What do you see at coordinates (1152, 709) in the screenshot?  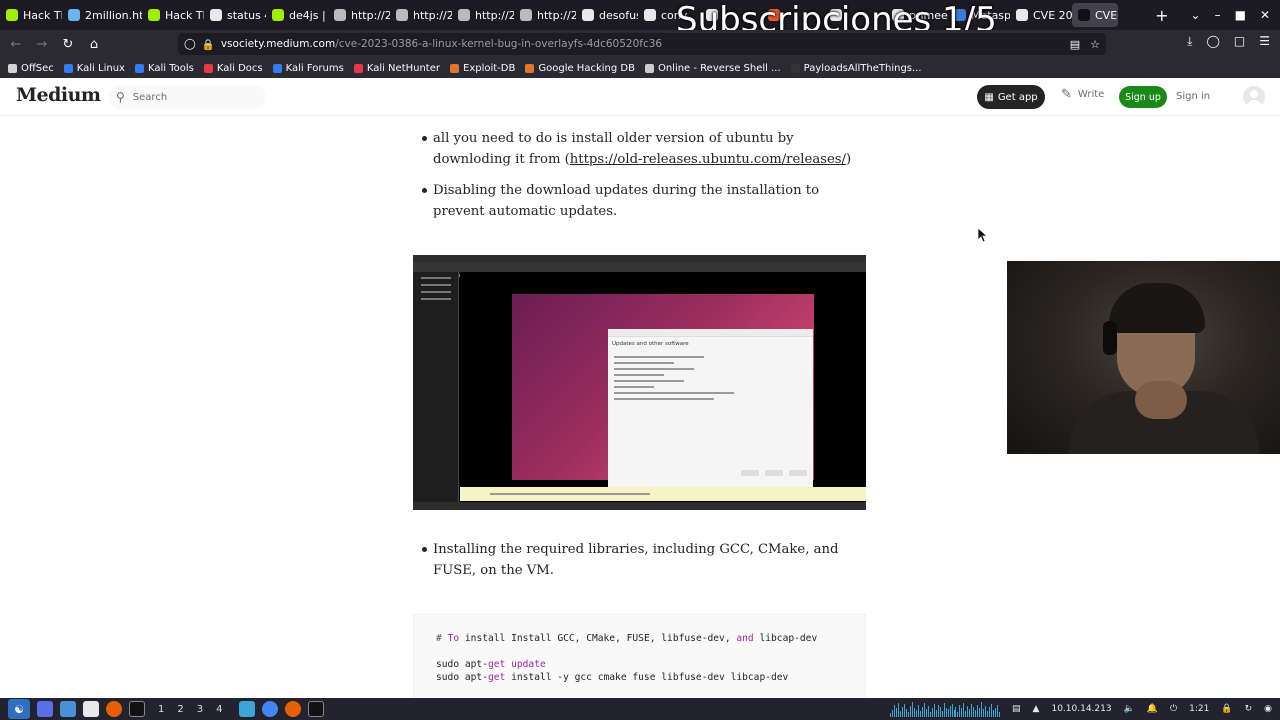 I see `notification-bell-icon: 🔔` at bounding box center [1152, 709].